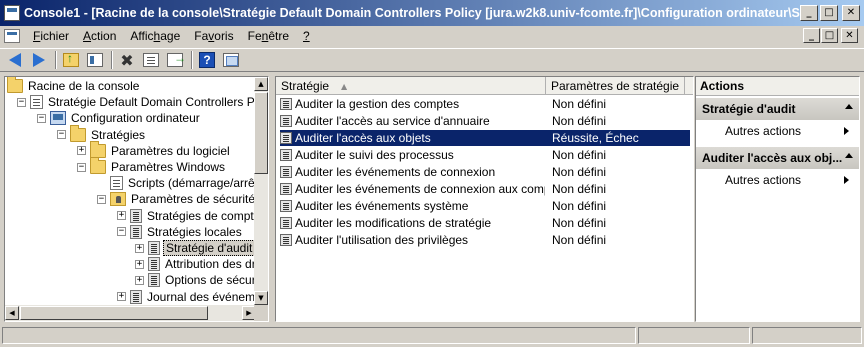 This screenshot has width=864, height=347. I want to click on tree-item: Scripts (démarrage/arrêt), so click(176, 183).